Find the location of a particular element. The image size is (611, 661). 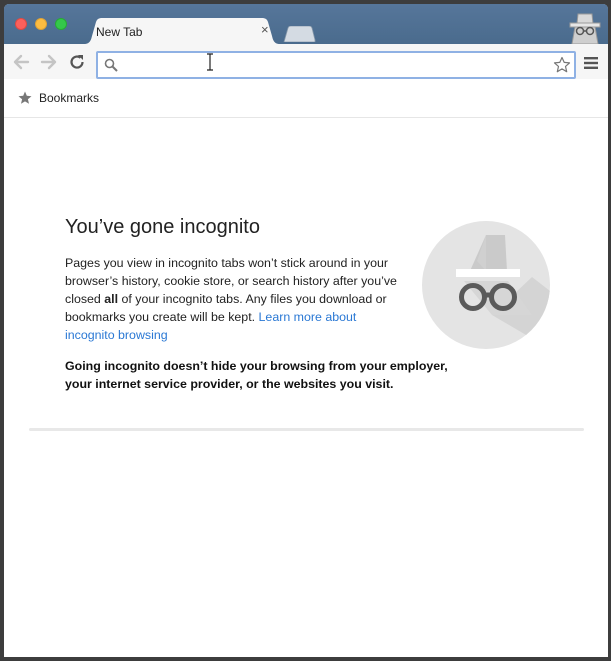

omnibox is located at coordinates (336, 65).